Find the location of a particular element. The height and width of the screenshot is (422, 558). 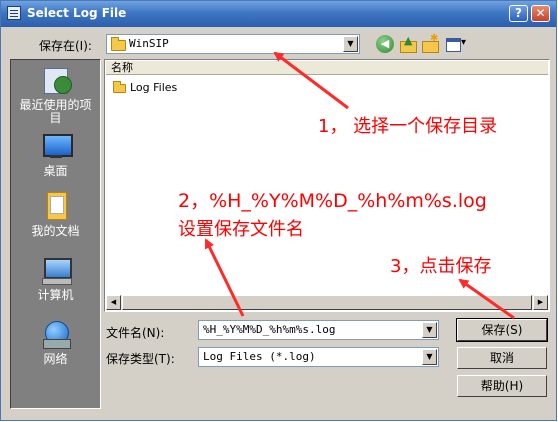

annotation-step-2: 2，%H_%Y%M%D_%h%m%s.log is located at coordinates (332, 201).